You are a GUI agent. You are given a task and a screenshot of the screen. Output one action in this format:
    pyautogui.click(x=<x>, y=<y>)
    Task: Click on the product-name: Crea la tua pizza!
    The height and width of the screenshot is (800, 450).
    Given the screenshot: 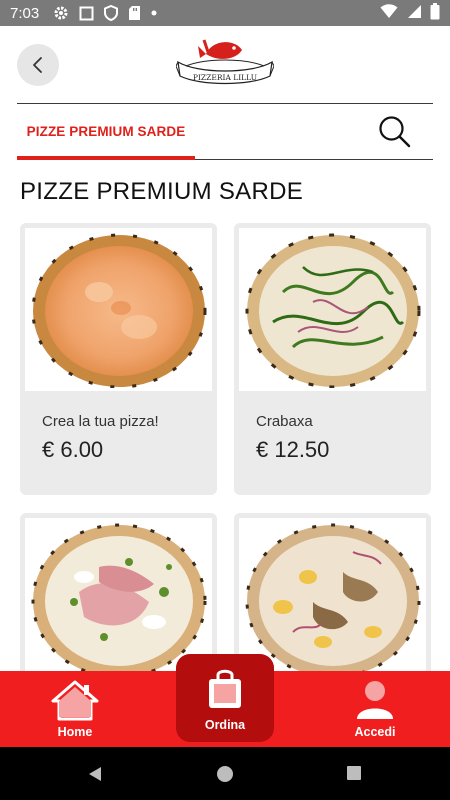 What is the action you would take?
    pyautogui.click(x=100, y=421)
    